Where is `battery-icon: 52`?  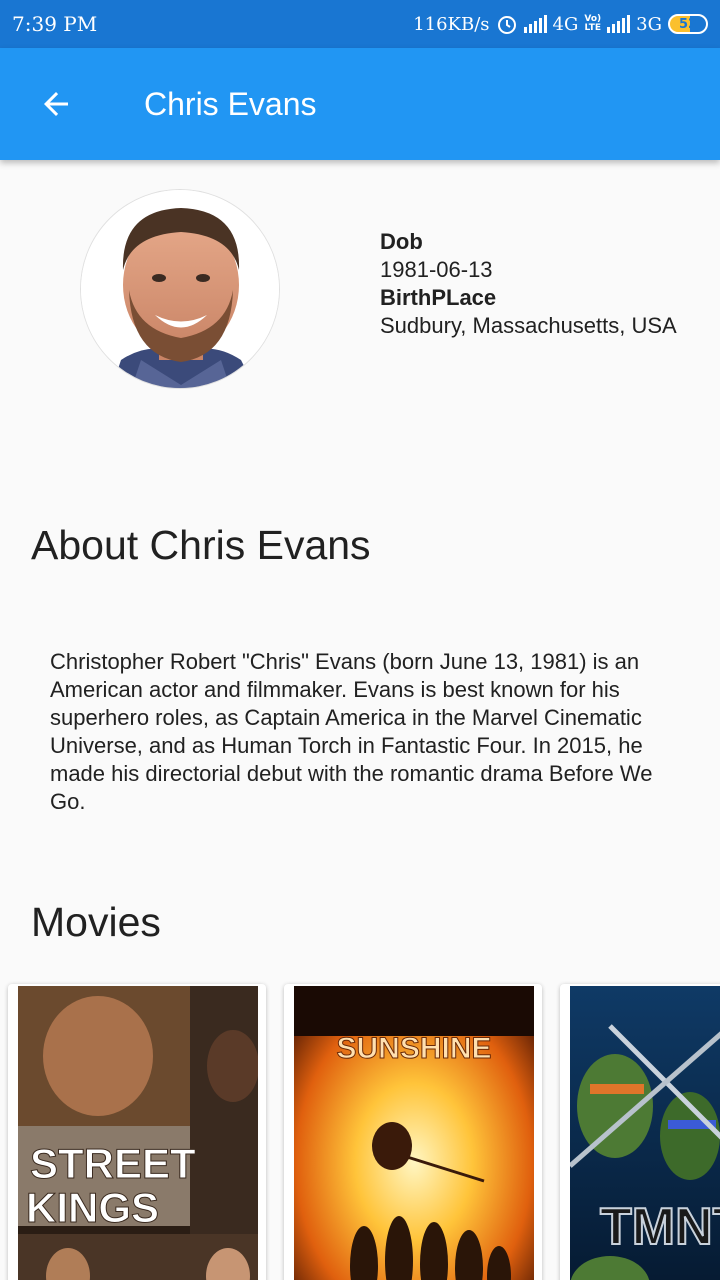 battery-icon: 52 is located at coordinates (688, 24).